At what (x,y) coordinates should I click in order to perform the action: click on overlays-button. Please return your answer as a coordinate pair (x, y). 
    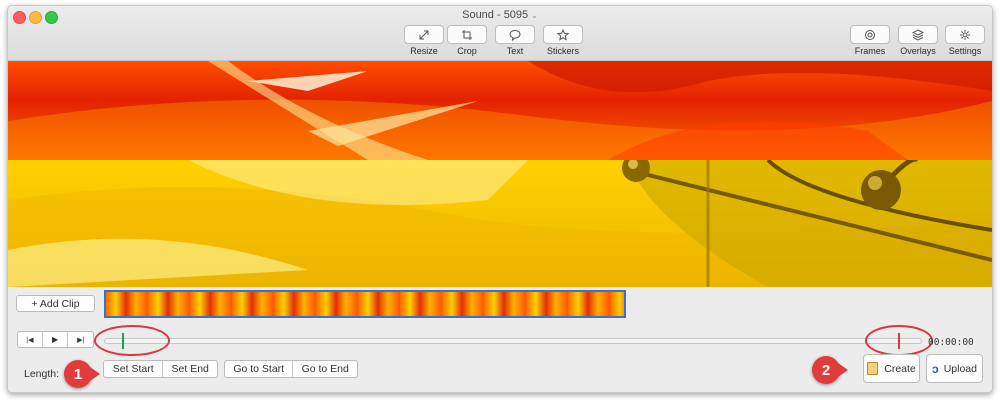
    Looking at the image, I should click on (918, 34).